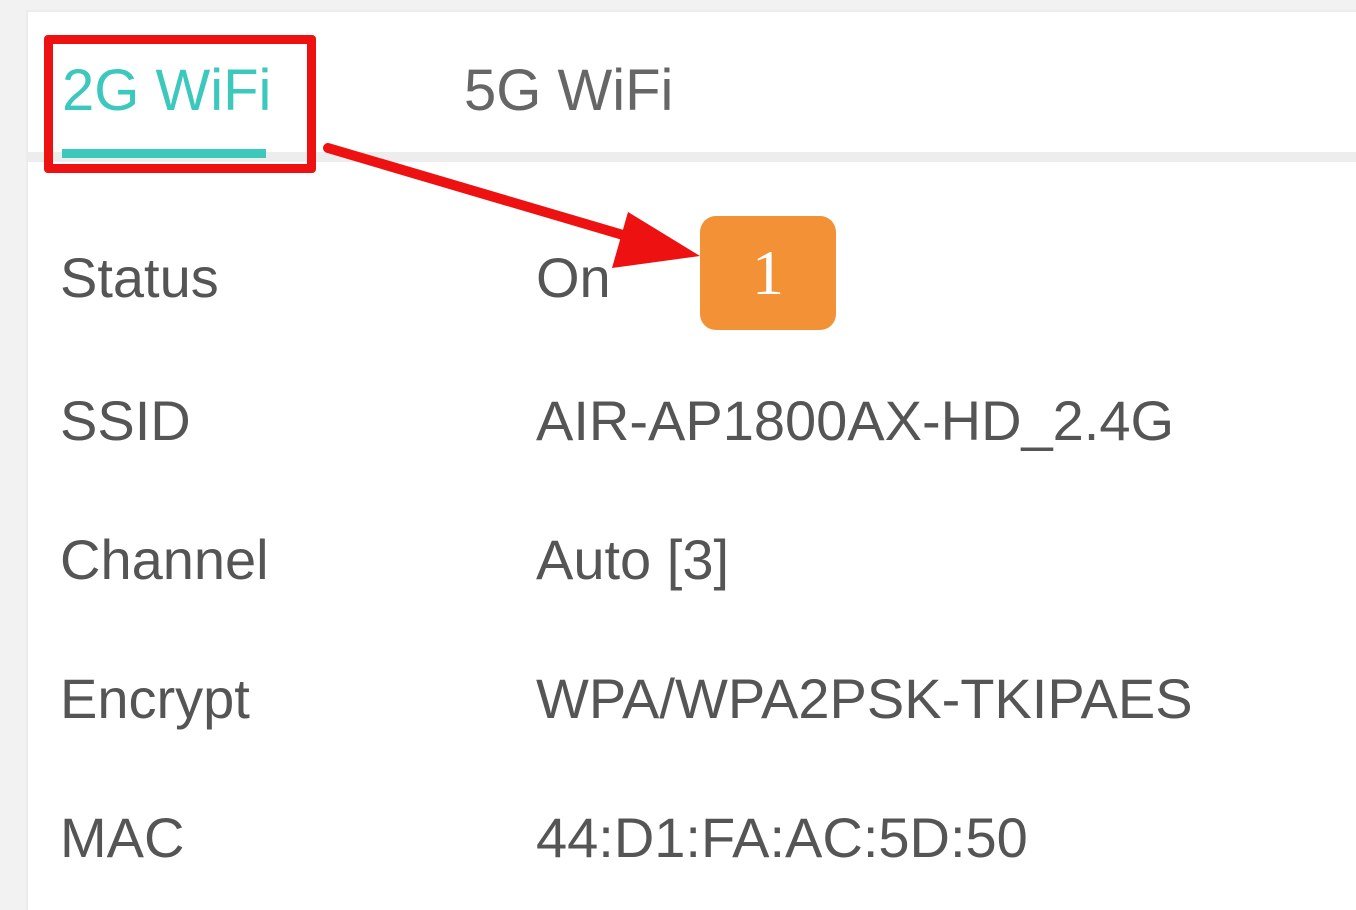  Describe the element at coordinates (122, 837) in the screenshot. I see `mac-label: MAC` at that location.